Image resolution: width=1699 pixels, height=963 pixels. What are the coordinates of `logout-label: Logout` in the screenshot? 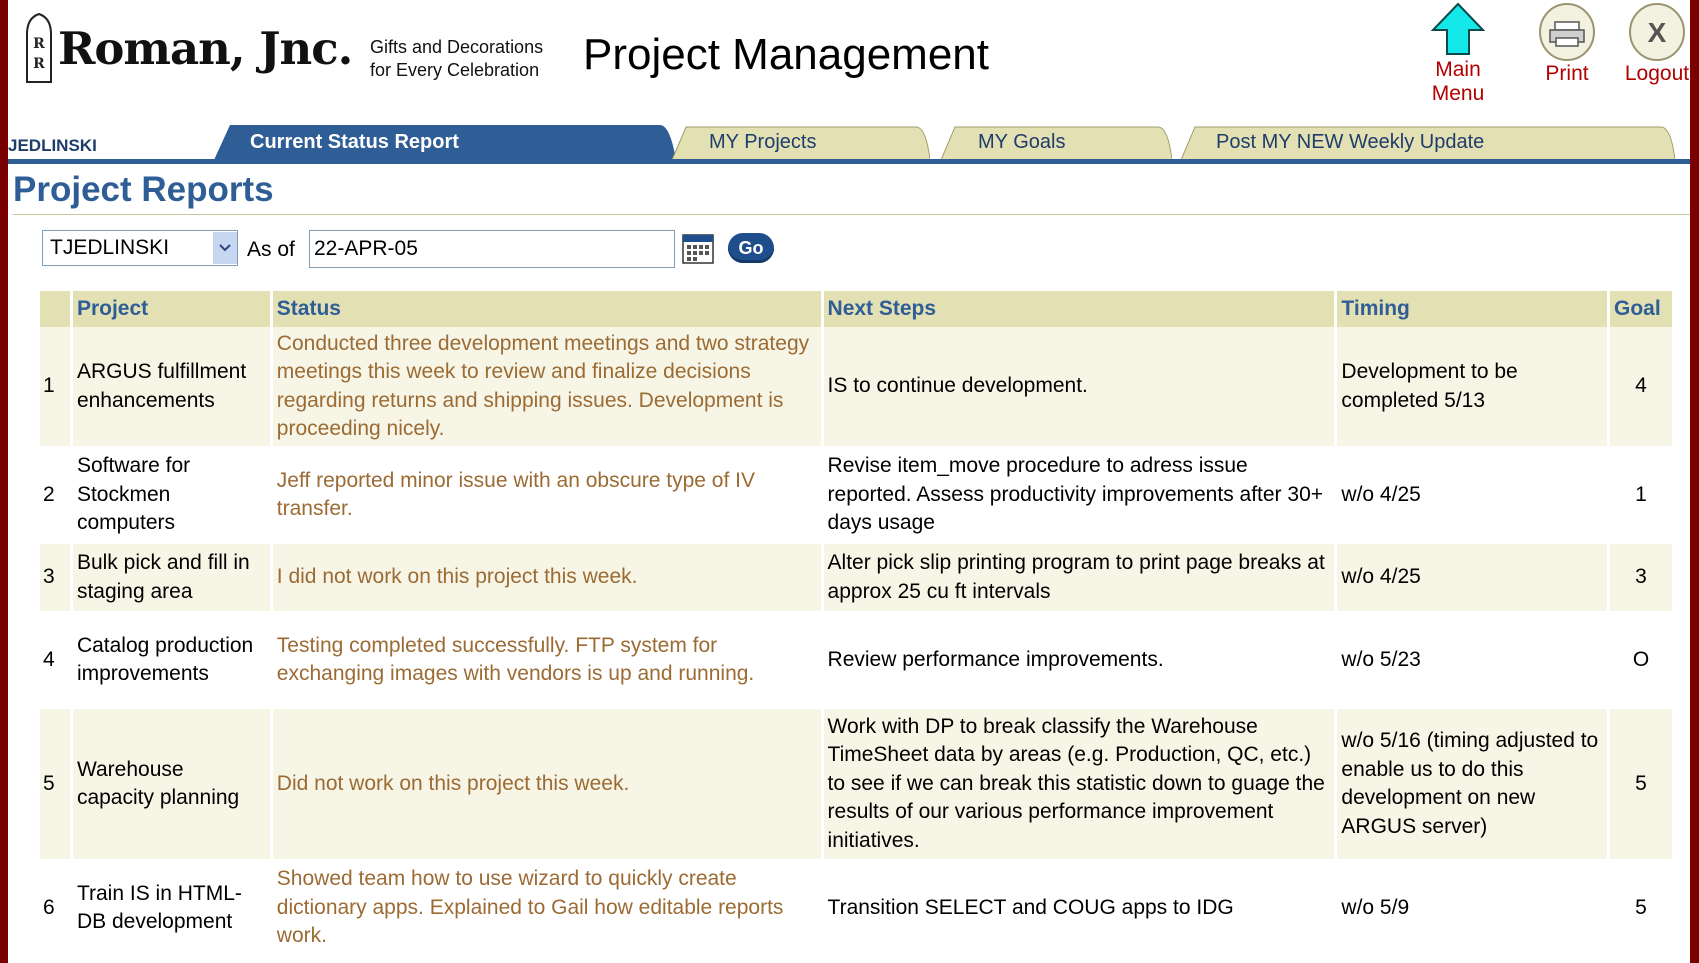 It's located at (1657, 73).